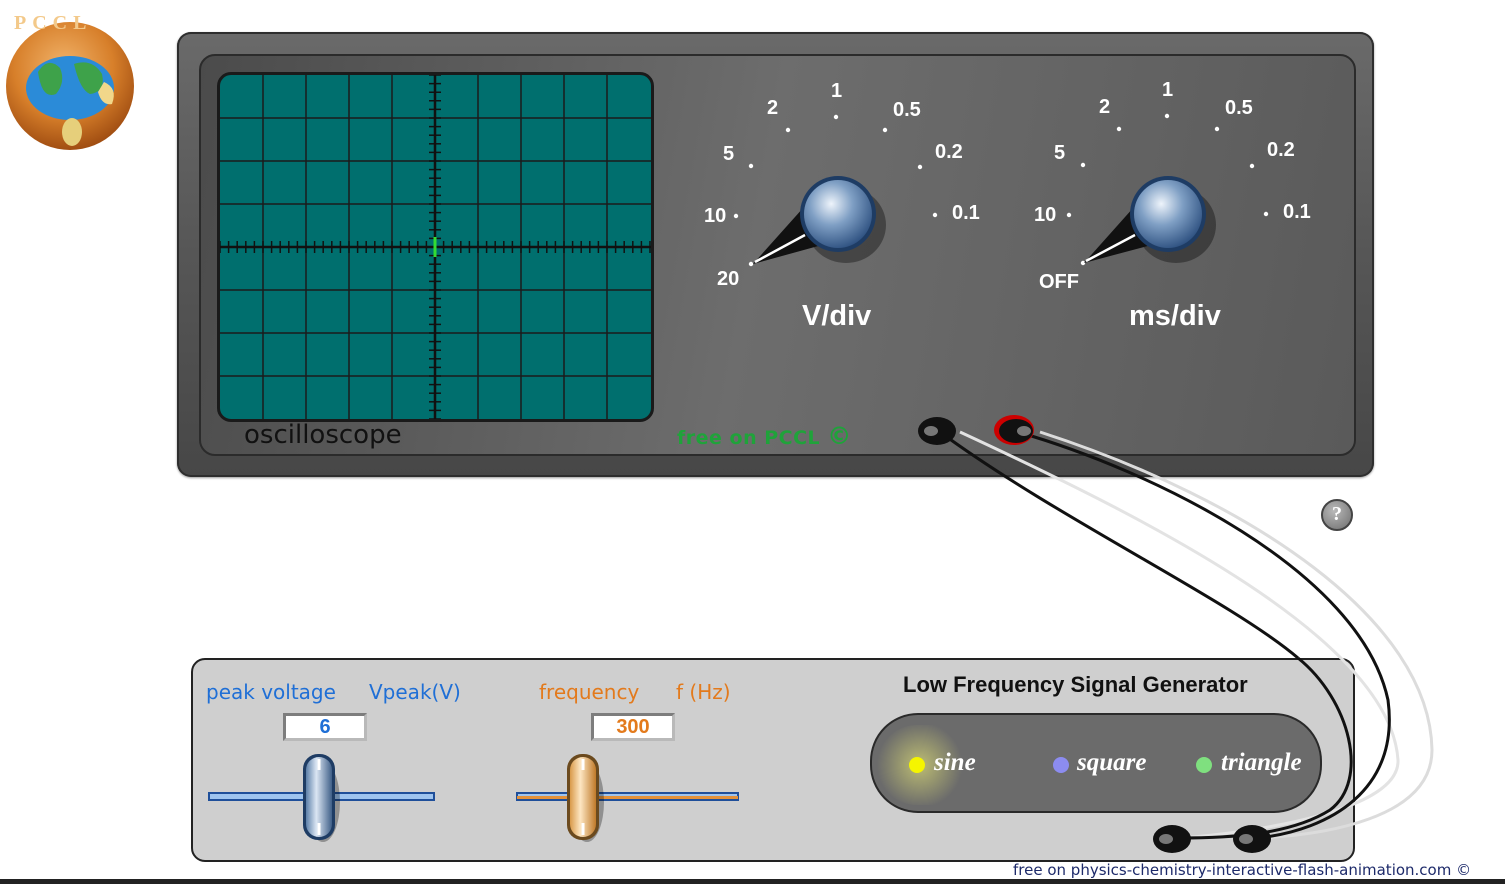 This screenshot has width=1505, height=884. I want to click on scope-ground-jack, so click(937, 431).